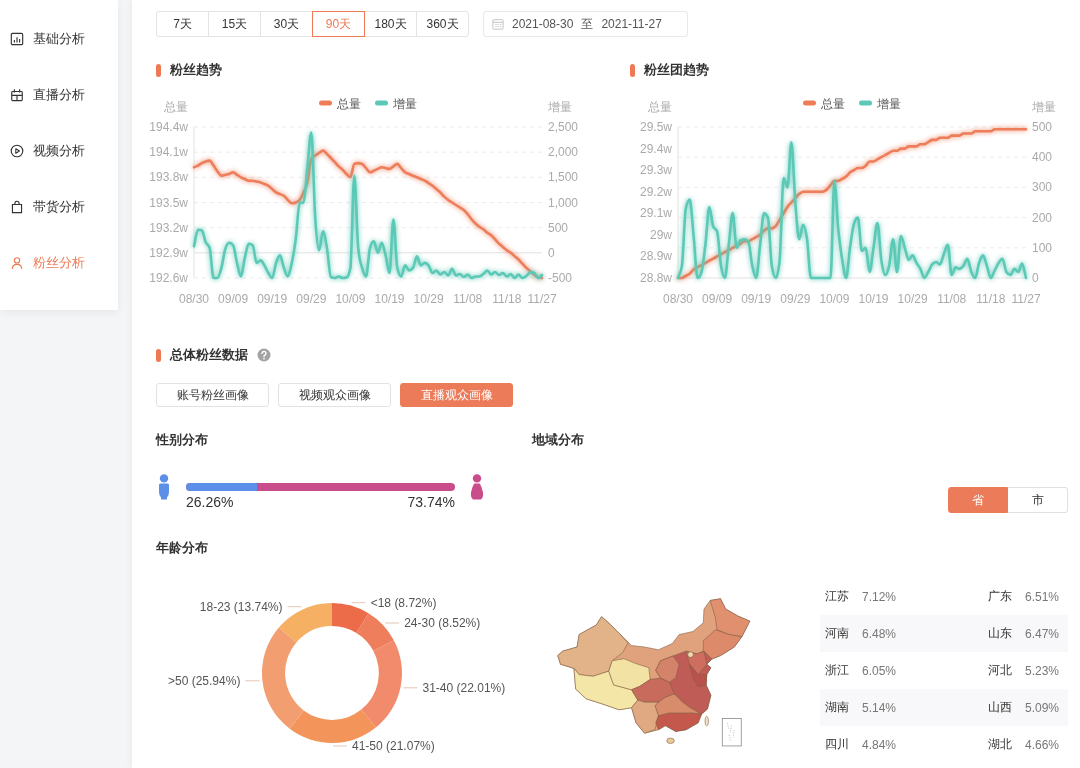  I want to click on province-name: 河北, so click(1000, 670).